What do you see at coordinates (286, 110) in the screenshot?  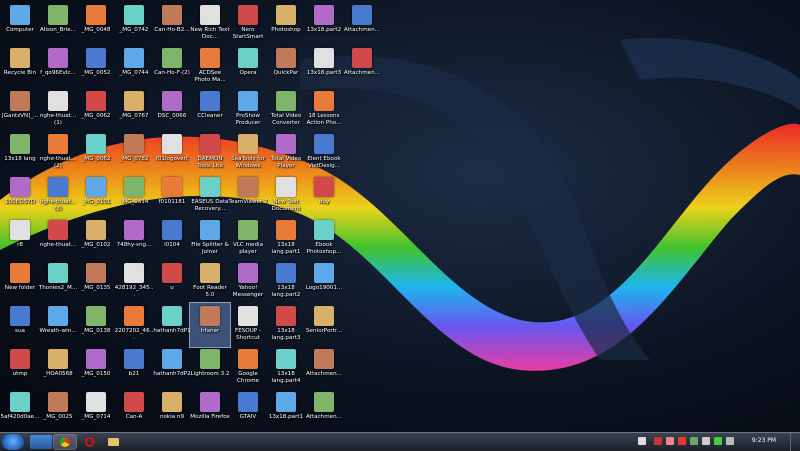 I see `desktop-icon: Total Video Converter` at bounding box center [286, 110].